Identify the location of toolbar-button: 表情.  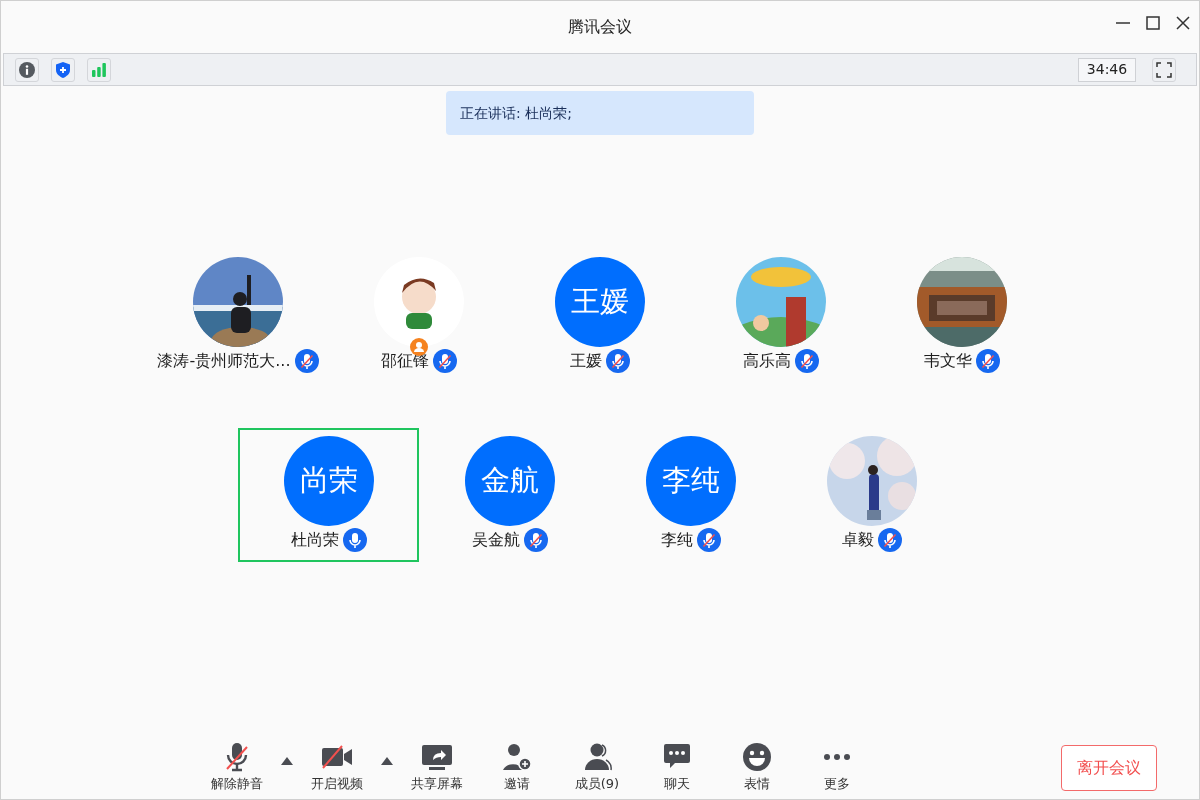
(757, 768).